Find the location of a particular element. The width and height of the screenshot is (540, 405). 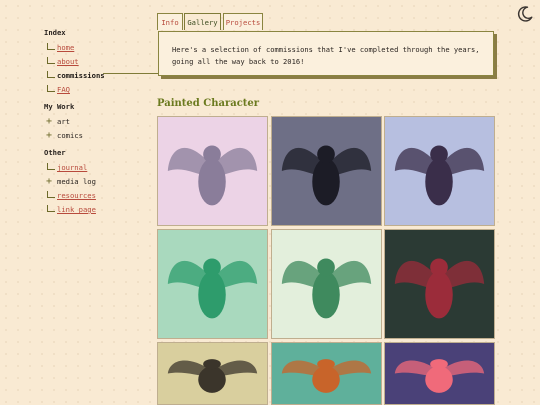

sidebar-item: + art is located at coordinates (99, 122).